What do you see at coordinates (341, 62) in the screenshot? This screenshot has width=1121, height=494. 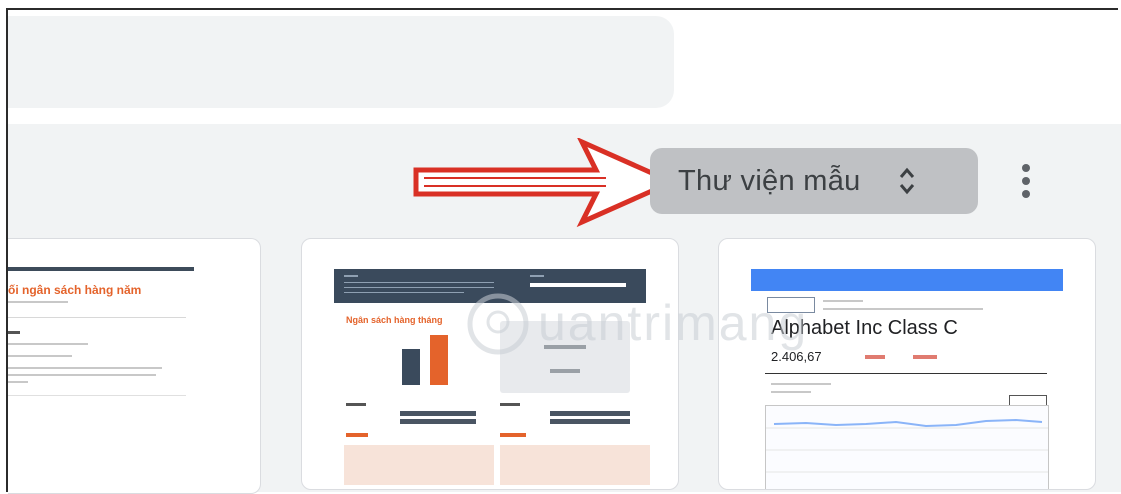 I see `search-bar` at bounding box center [341, 62].